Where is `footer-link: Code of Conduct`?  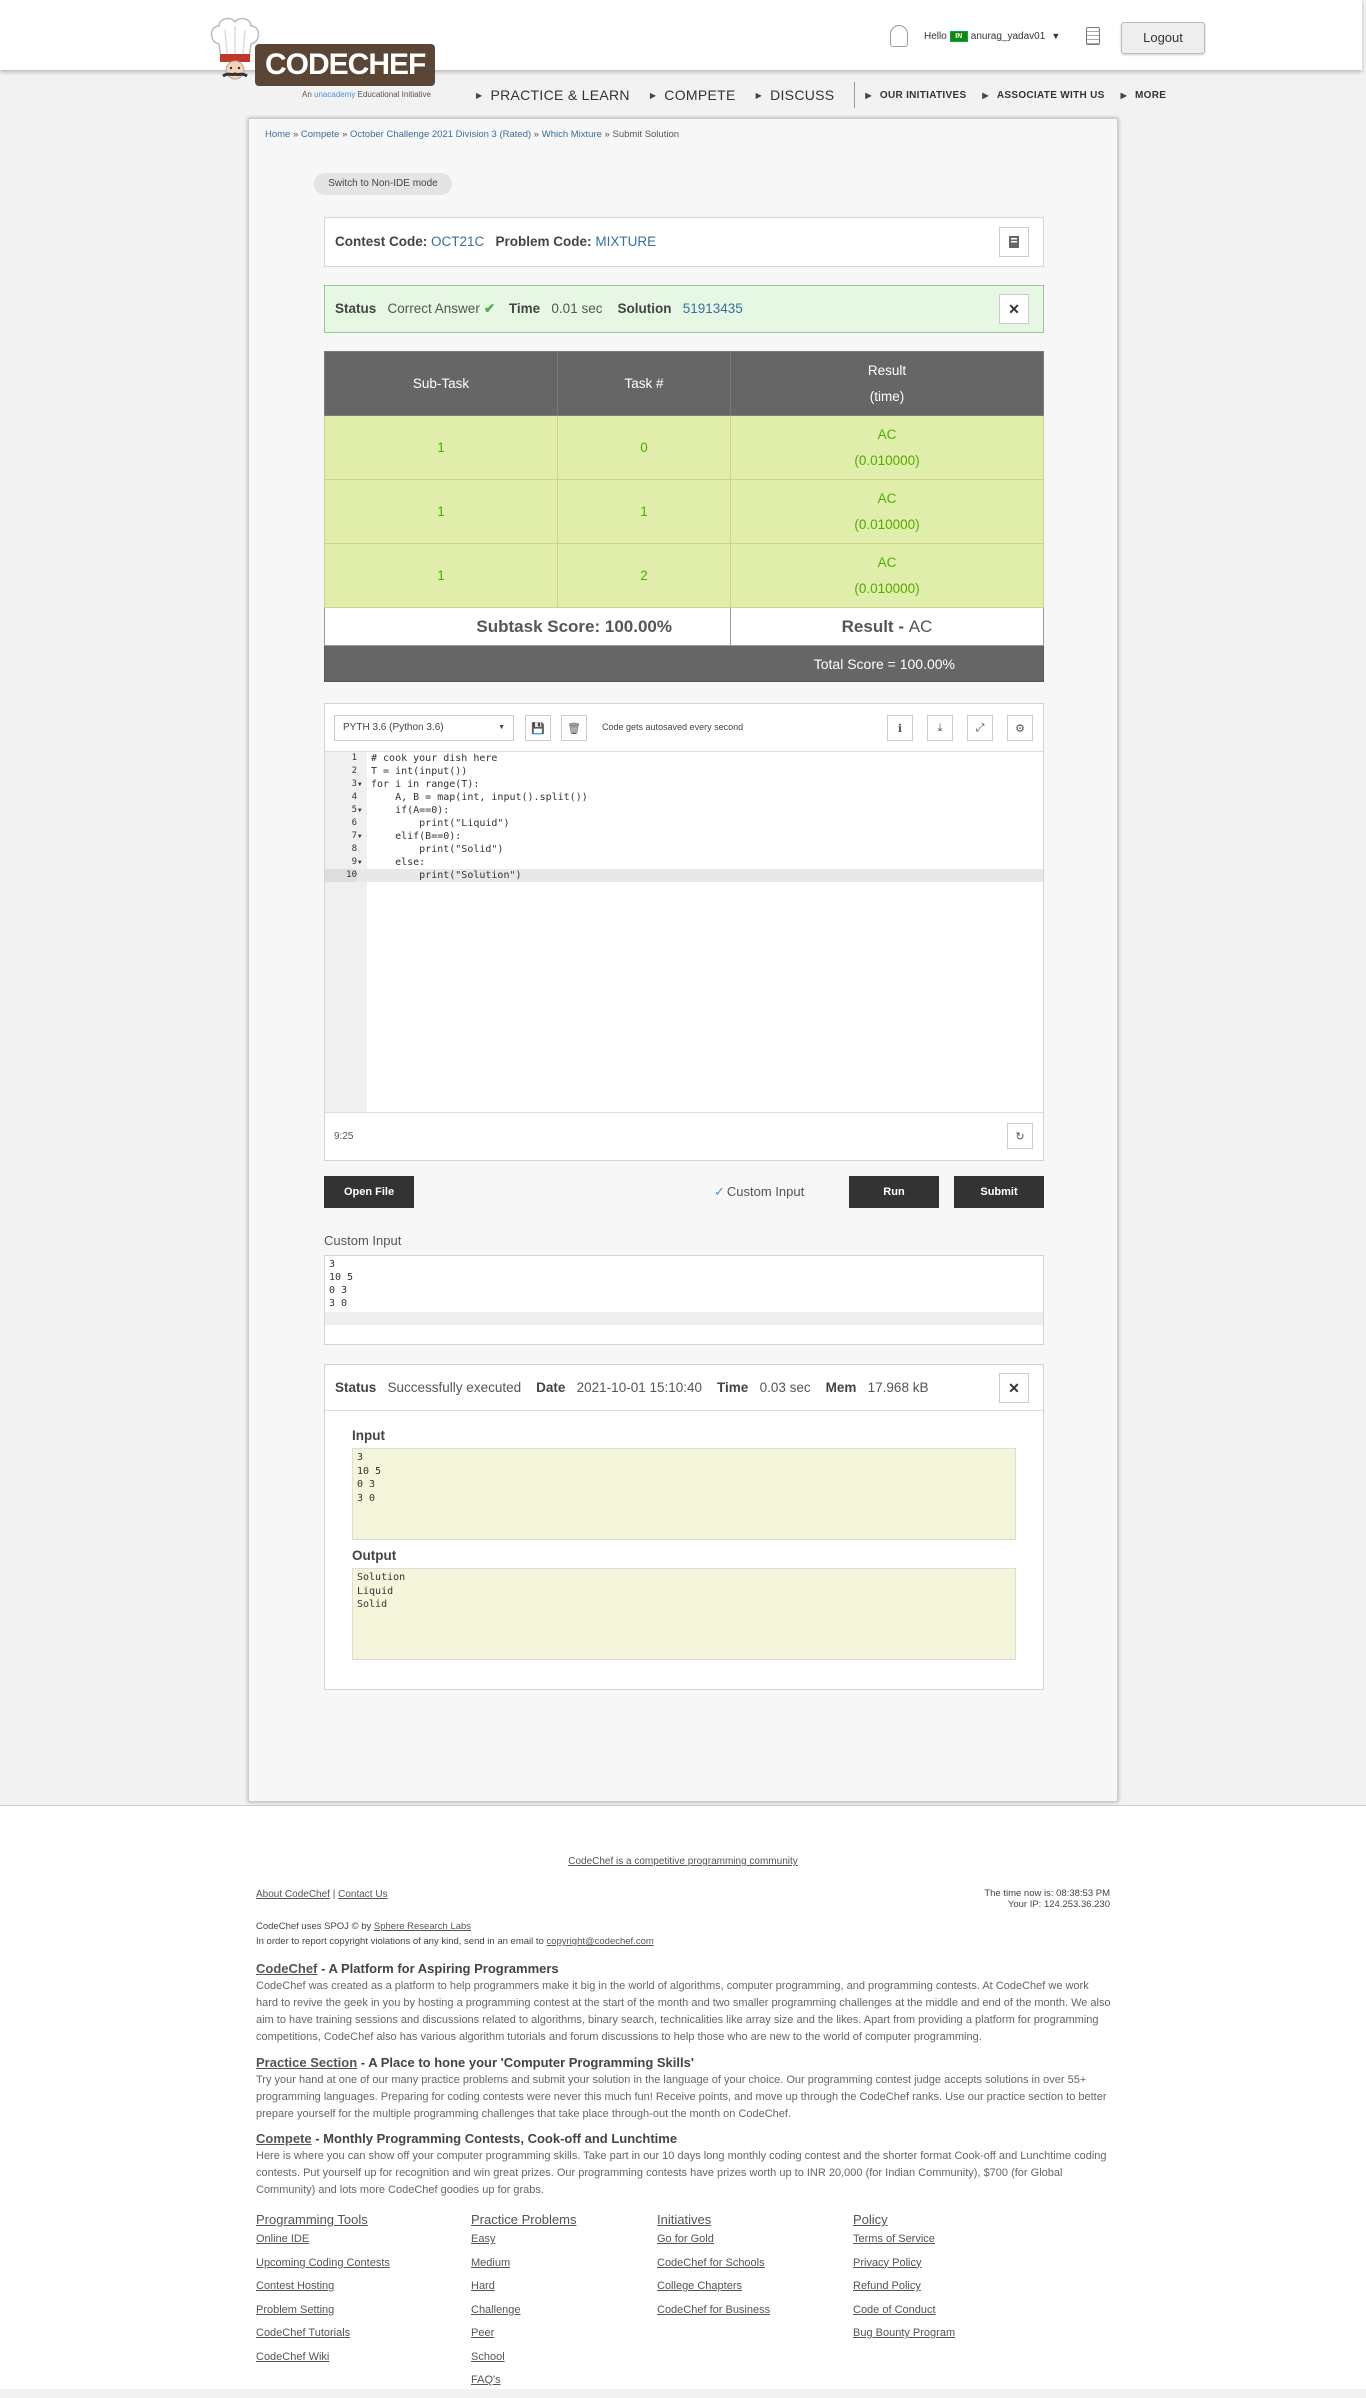 footer-link: Code of Conduct is located at coordinates (943, 2316).